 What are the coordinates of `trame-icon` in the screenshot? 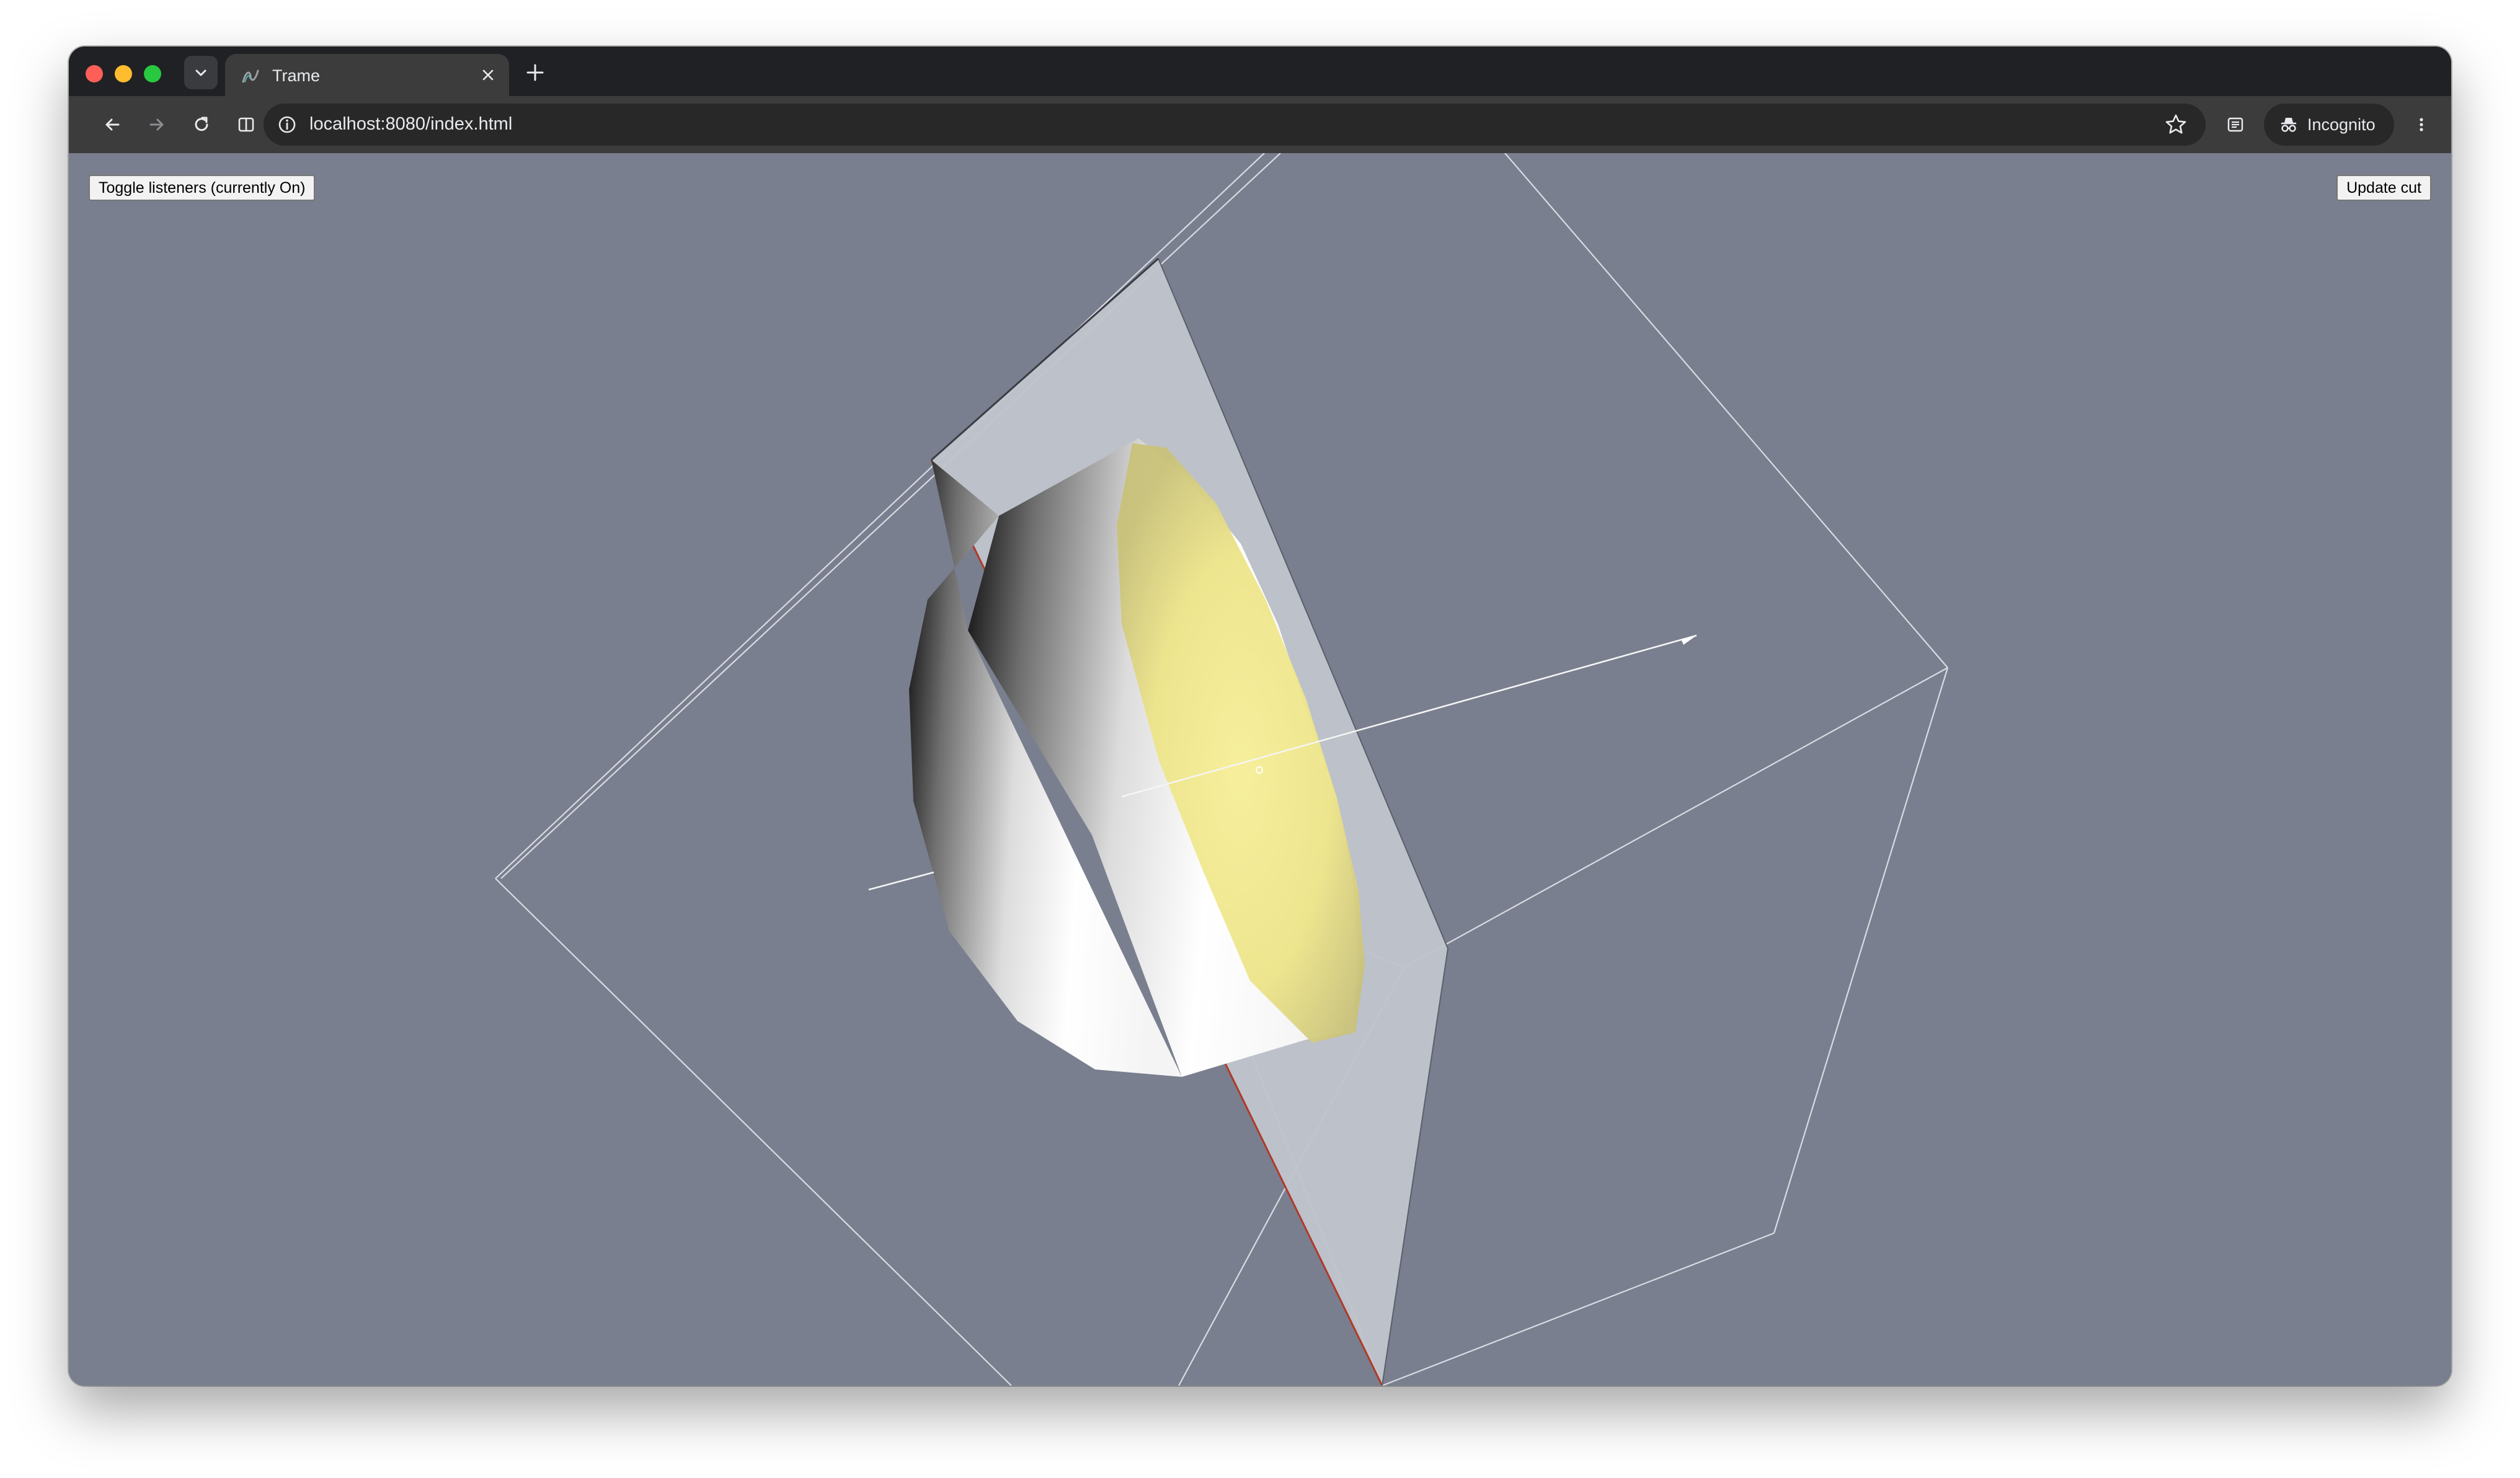 It's located at (250, 76).